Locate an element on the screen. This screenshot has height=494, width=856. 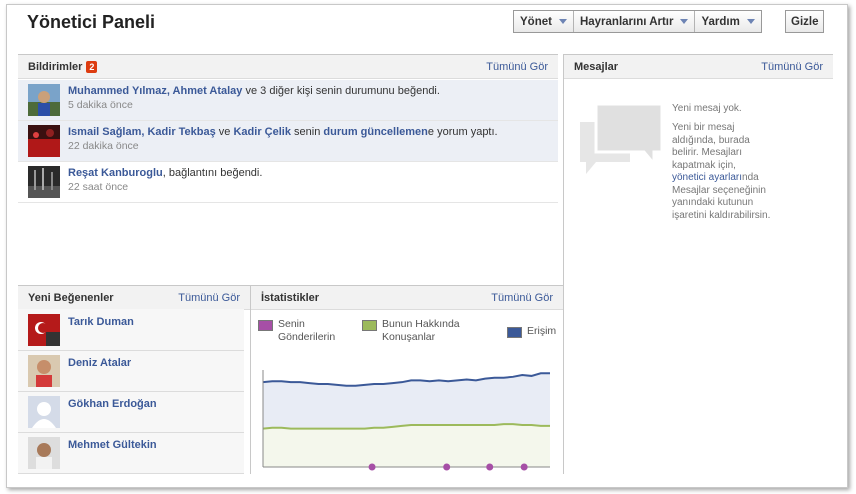
page-title: Yönetici Paneli is located at coordinates (91, 22).